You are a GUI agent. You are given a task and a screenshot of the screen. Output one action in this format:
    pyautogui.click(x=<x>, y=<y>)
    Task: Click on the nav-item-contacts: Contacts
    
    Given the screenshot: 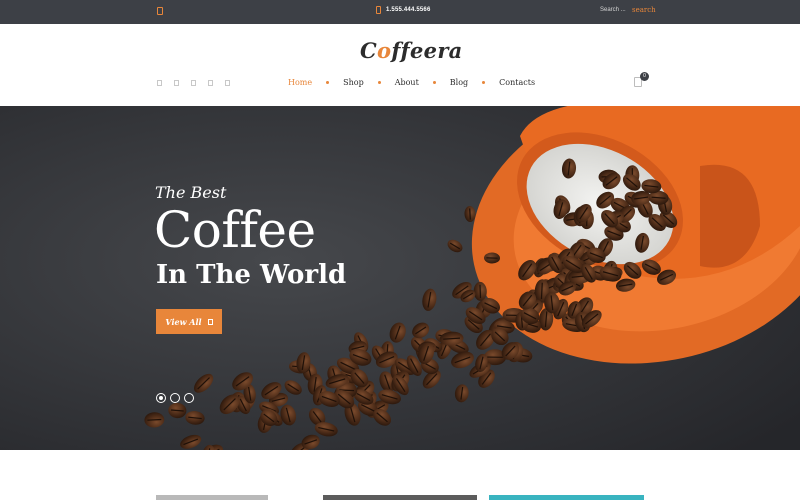 What is the action you would take?
    pyautogui.click(x=517, y=82)
    